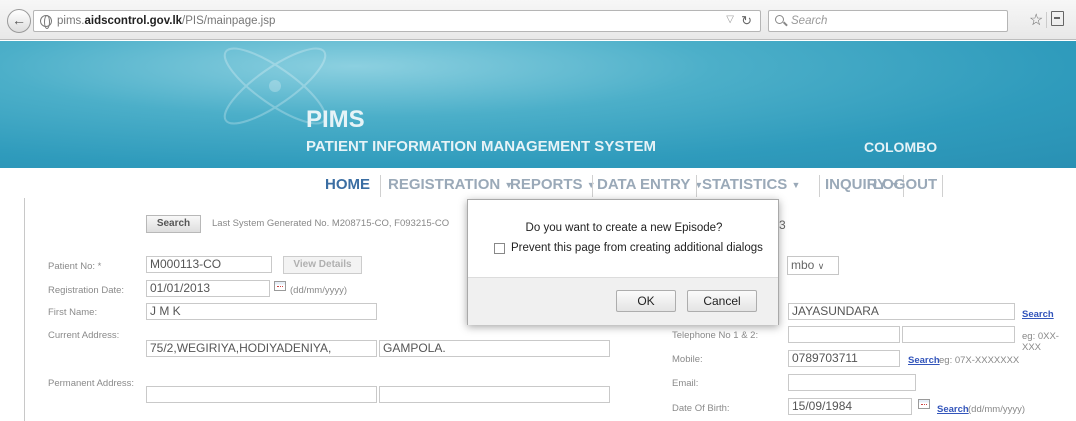  Describe the element at coordinates (644, 184) in the screenshot. I see `nav-data-entry-label: DATA ENTRY` at that location.